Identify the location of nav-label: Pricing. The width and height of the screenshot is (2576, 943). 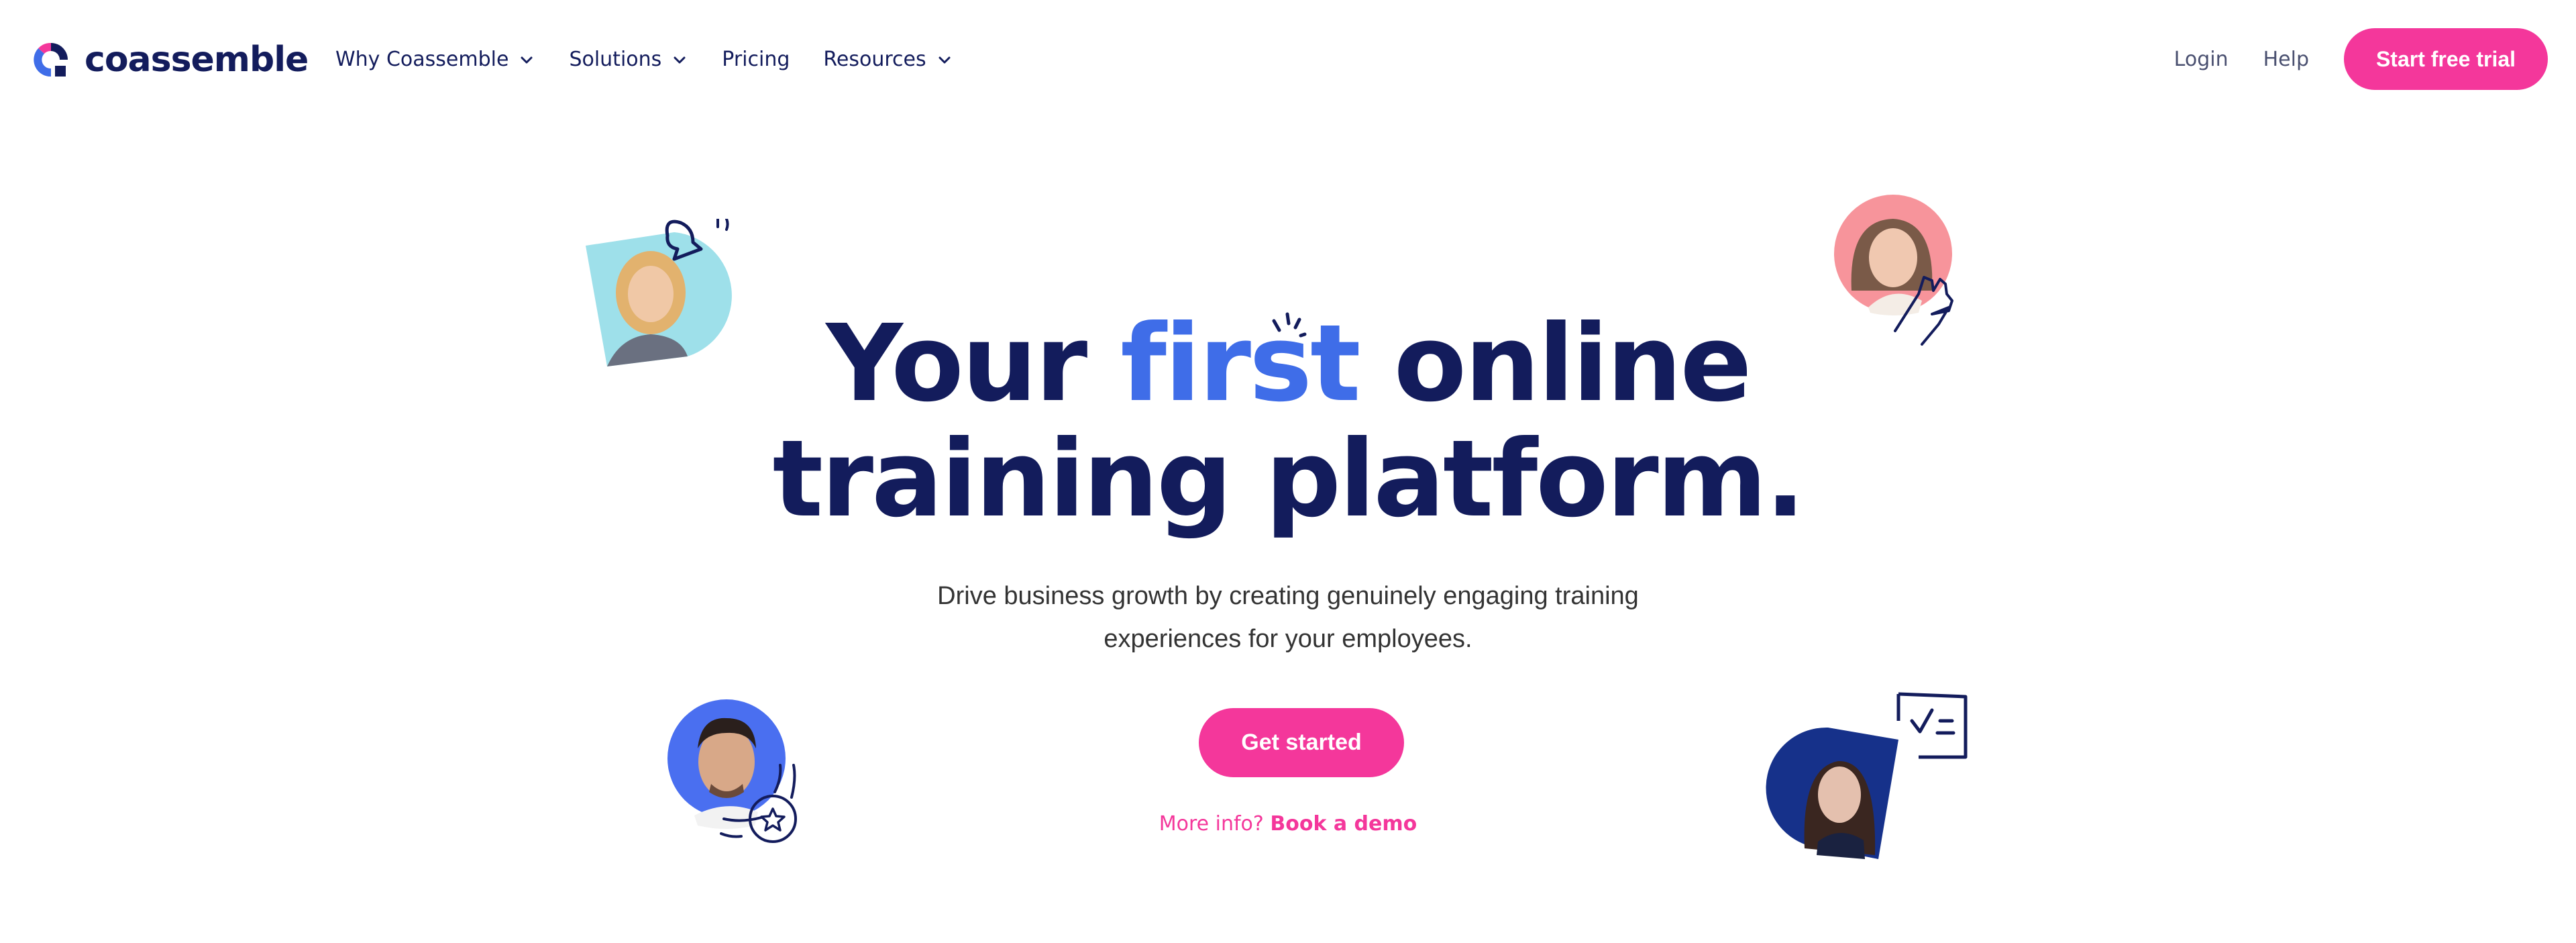
(756, 59).